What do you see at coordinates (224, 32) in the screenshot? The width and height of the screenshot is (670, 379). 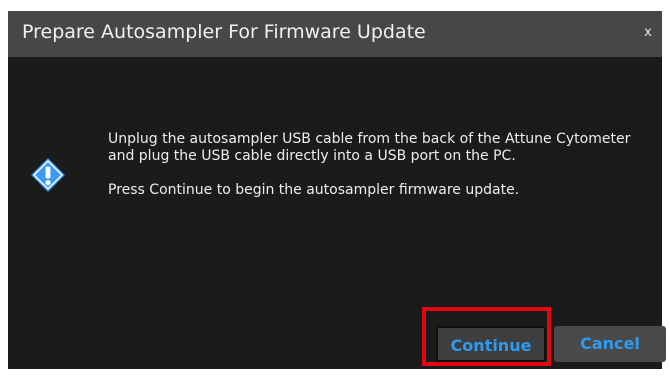 I see `dialog-title: Prepare Autosampler For Firmware Update` at bounding box center [224, 32].